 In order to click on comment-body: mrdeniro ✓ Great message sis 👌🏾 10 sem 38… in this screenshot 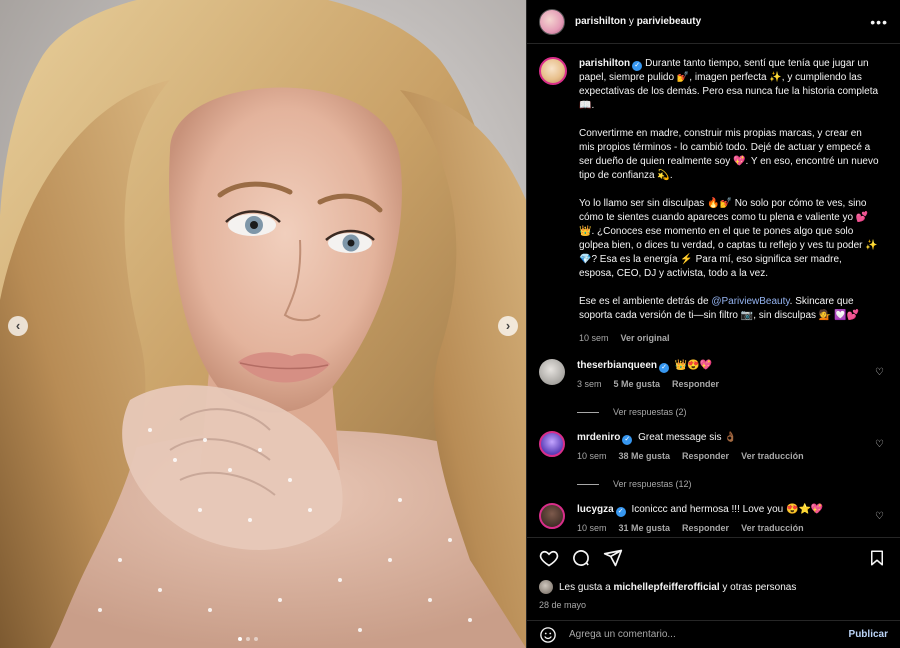, I will do `click(722, 446)`.